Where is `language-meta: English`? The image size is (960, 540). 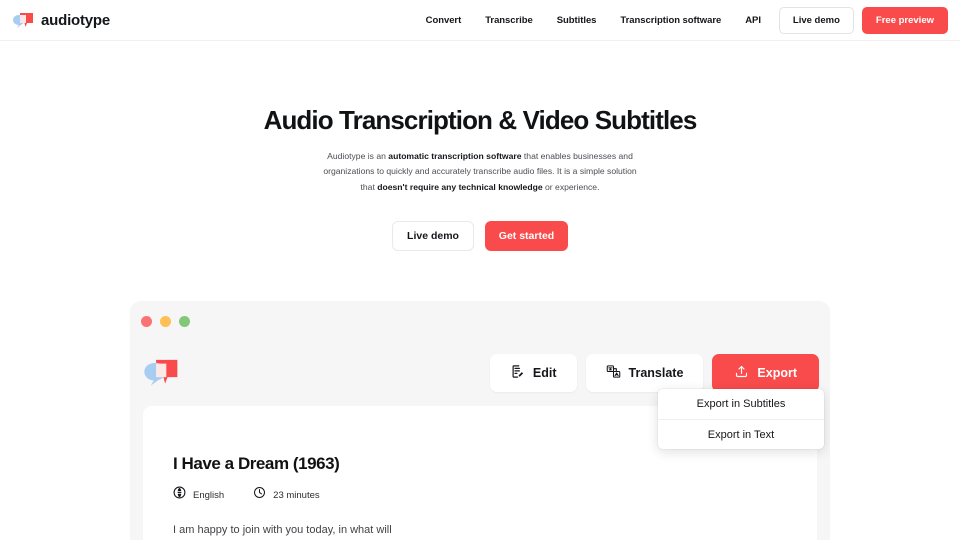 language-meta: English is located at coordinates (198, 495).